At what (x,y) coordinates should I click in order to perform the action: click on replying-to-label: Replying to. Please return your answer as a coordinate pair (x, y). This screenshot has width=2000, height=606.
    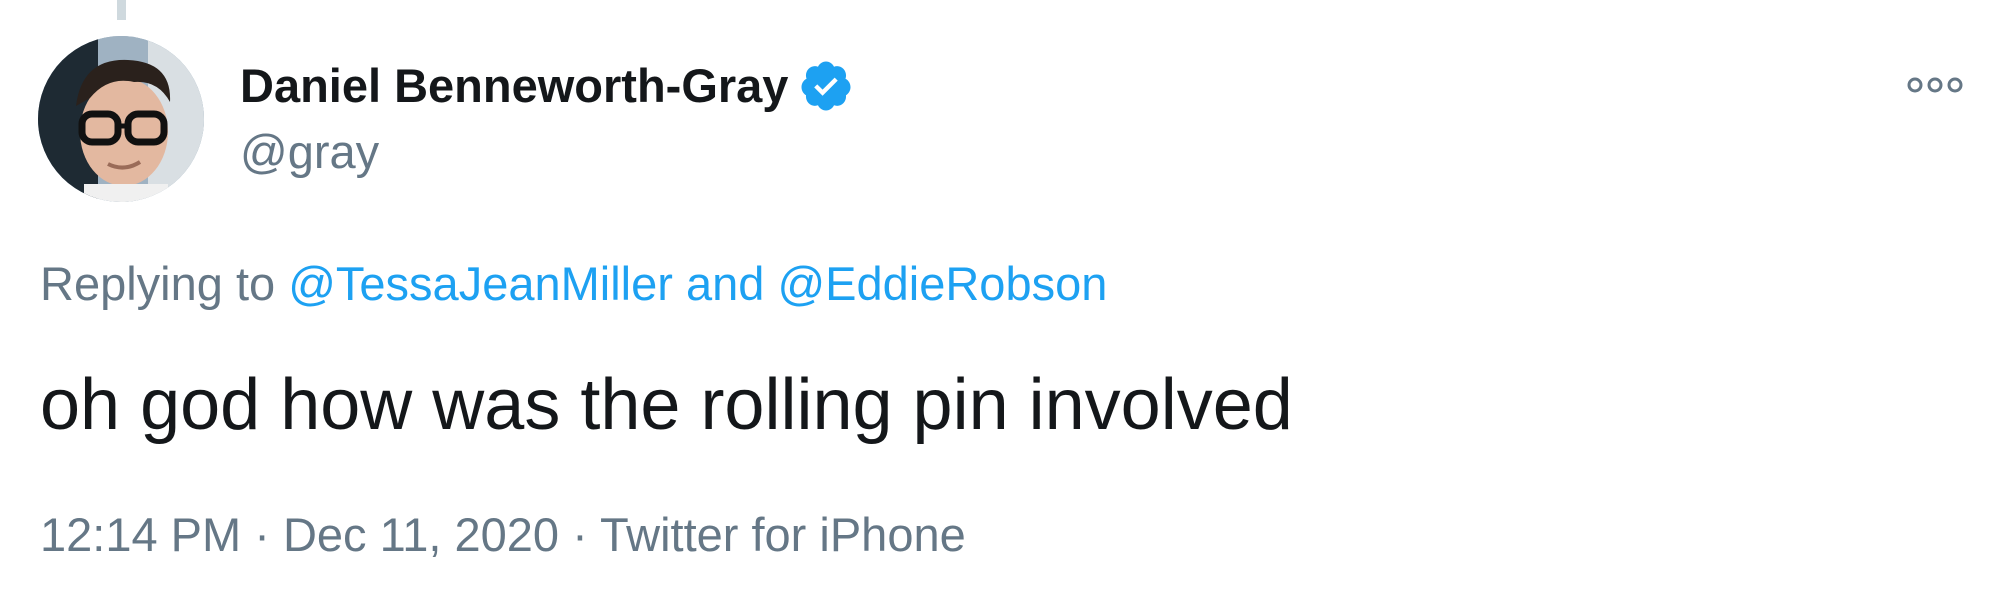
    Looking at the image, I should click on (158, 283).